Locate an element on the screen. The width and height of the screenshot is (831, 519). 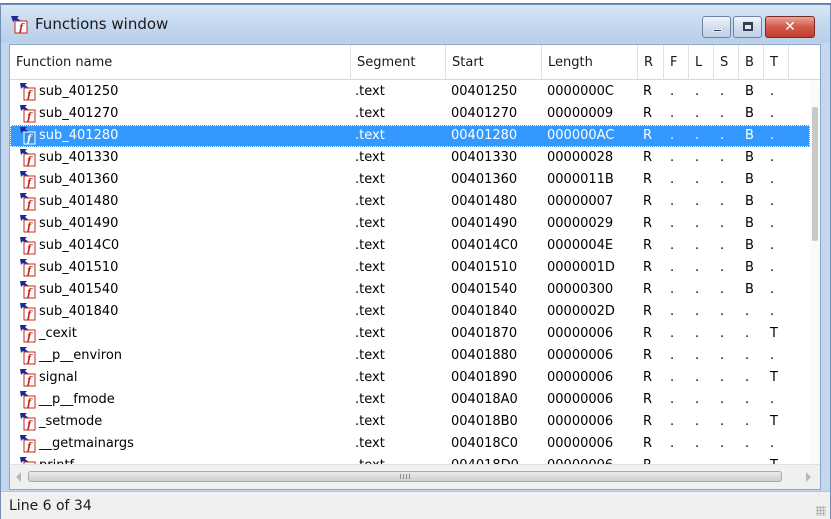
cell-length: 00000009 is located at coordinates (580, 113).